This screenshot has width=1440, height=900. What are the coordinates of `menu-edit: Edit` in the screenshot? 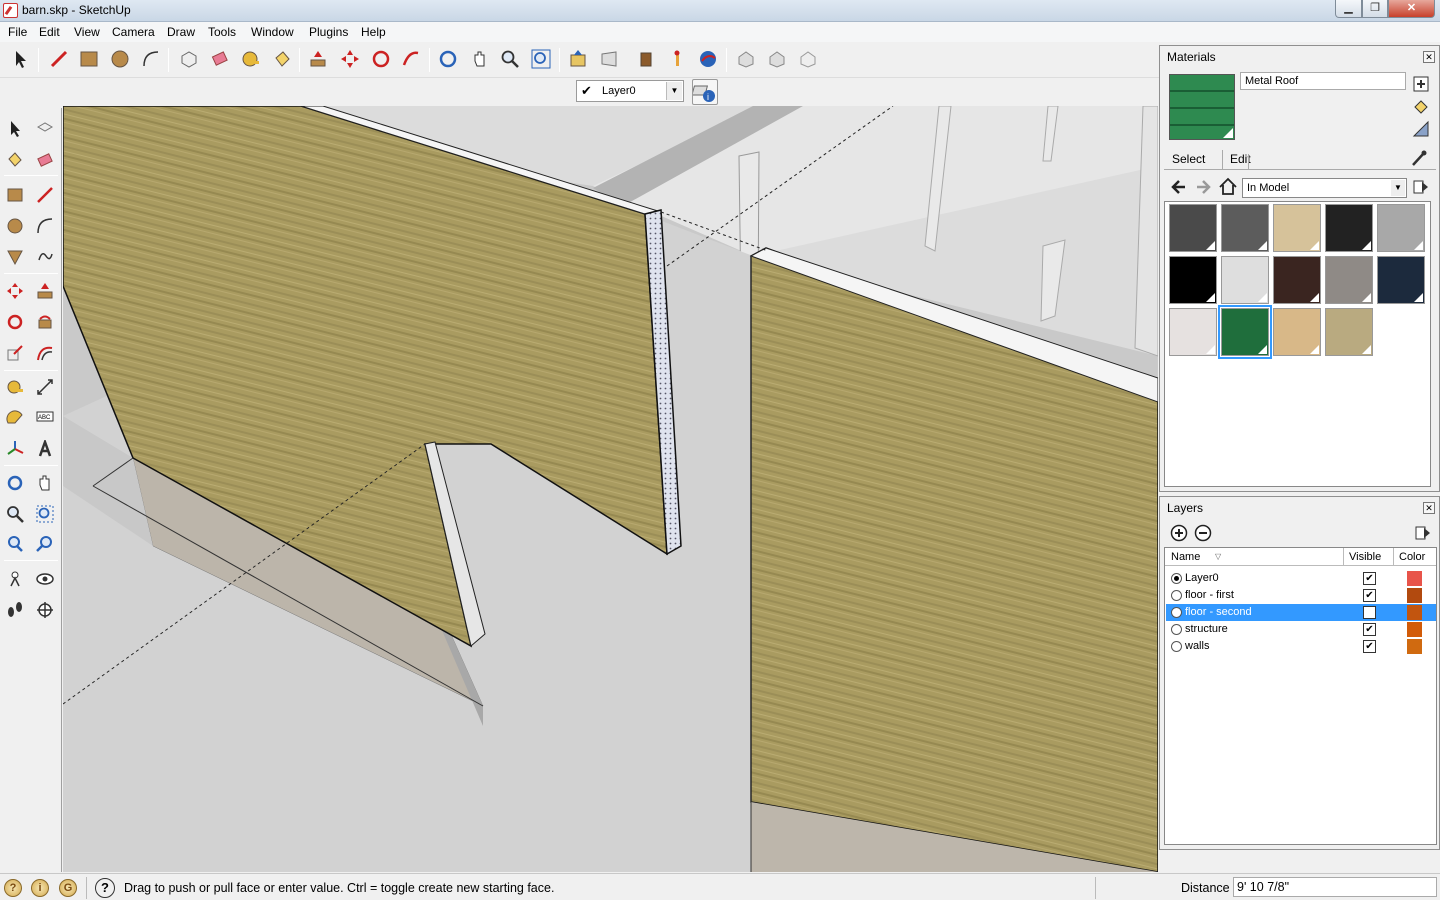 It's located at (49, 32).